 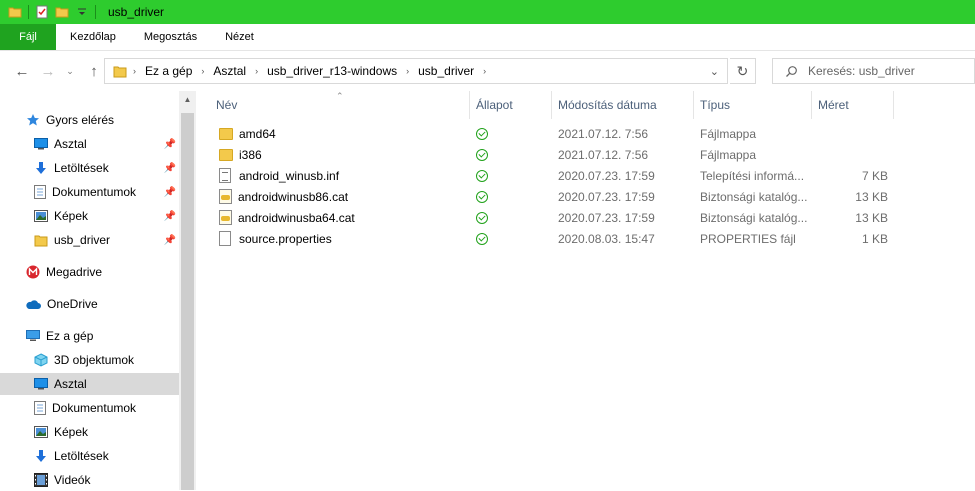 I want to click on sidebar-item-onedrive: OneDrive, so click(x=101, y=304).